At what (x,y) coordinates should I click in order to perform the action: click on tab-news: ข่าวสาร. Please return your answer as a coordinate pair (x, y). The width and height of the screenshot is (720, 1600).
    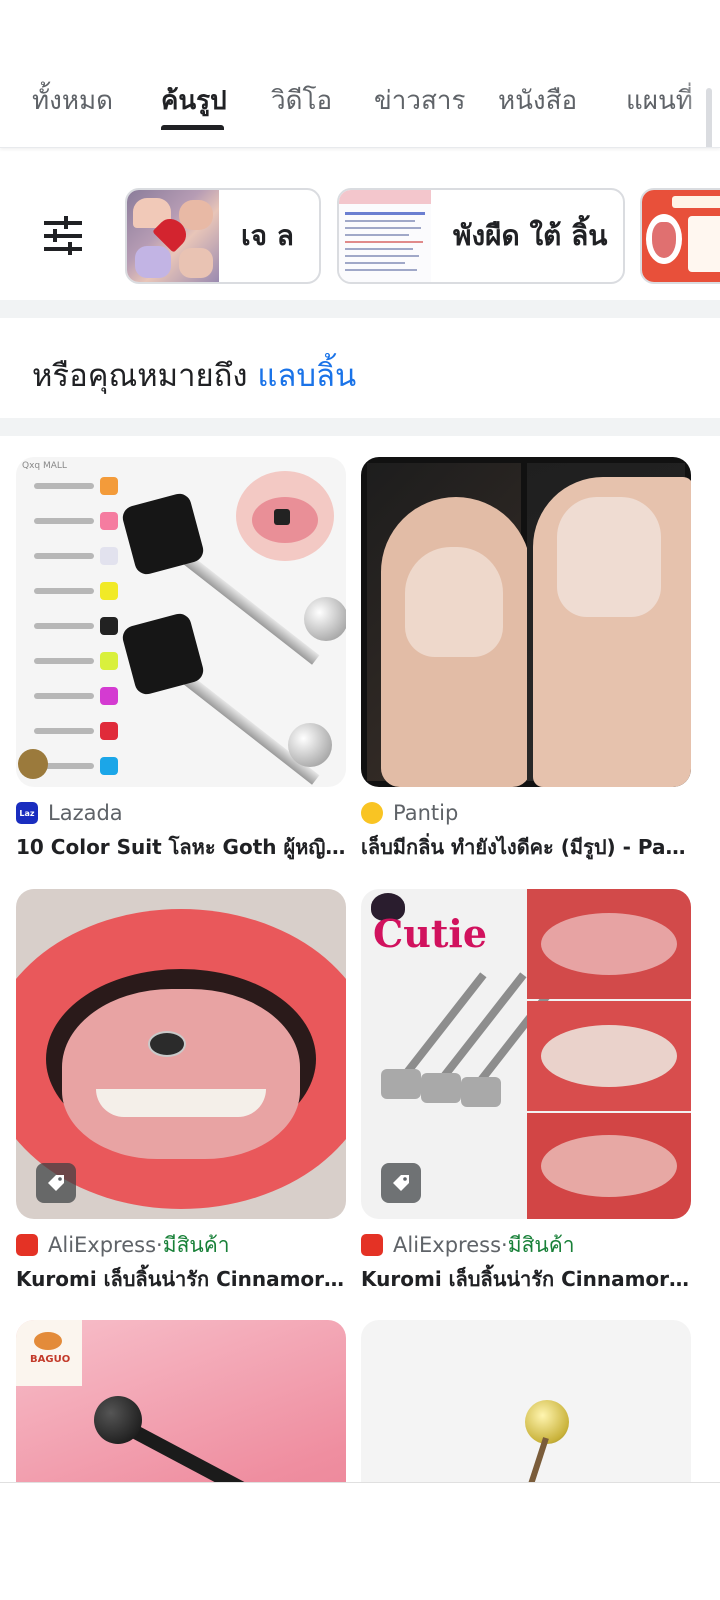
    Looking at the image, I should click on (419, 100).